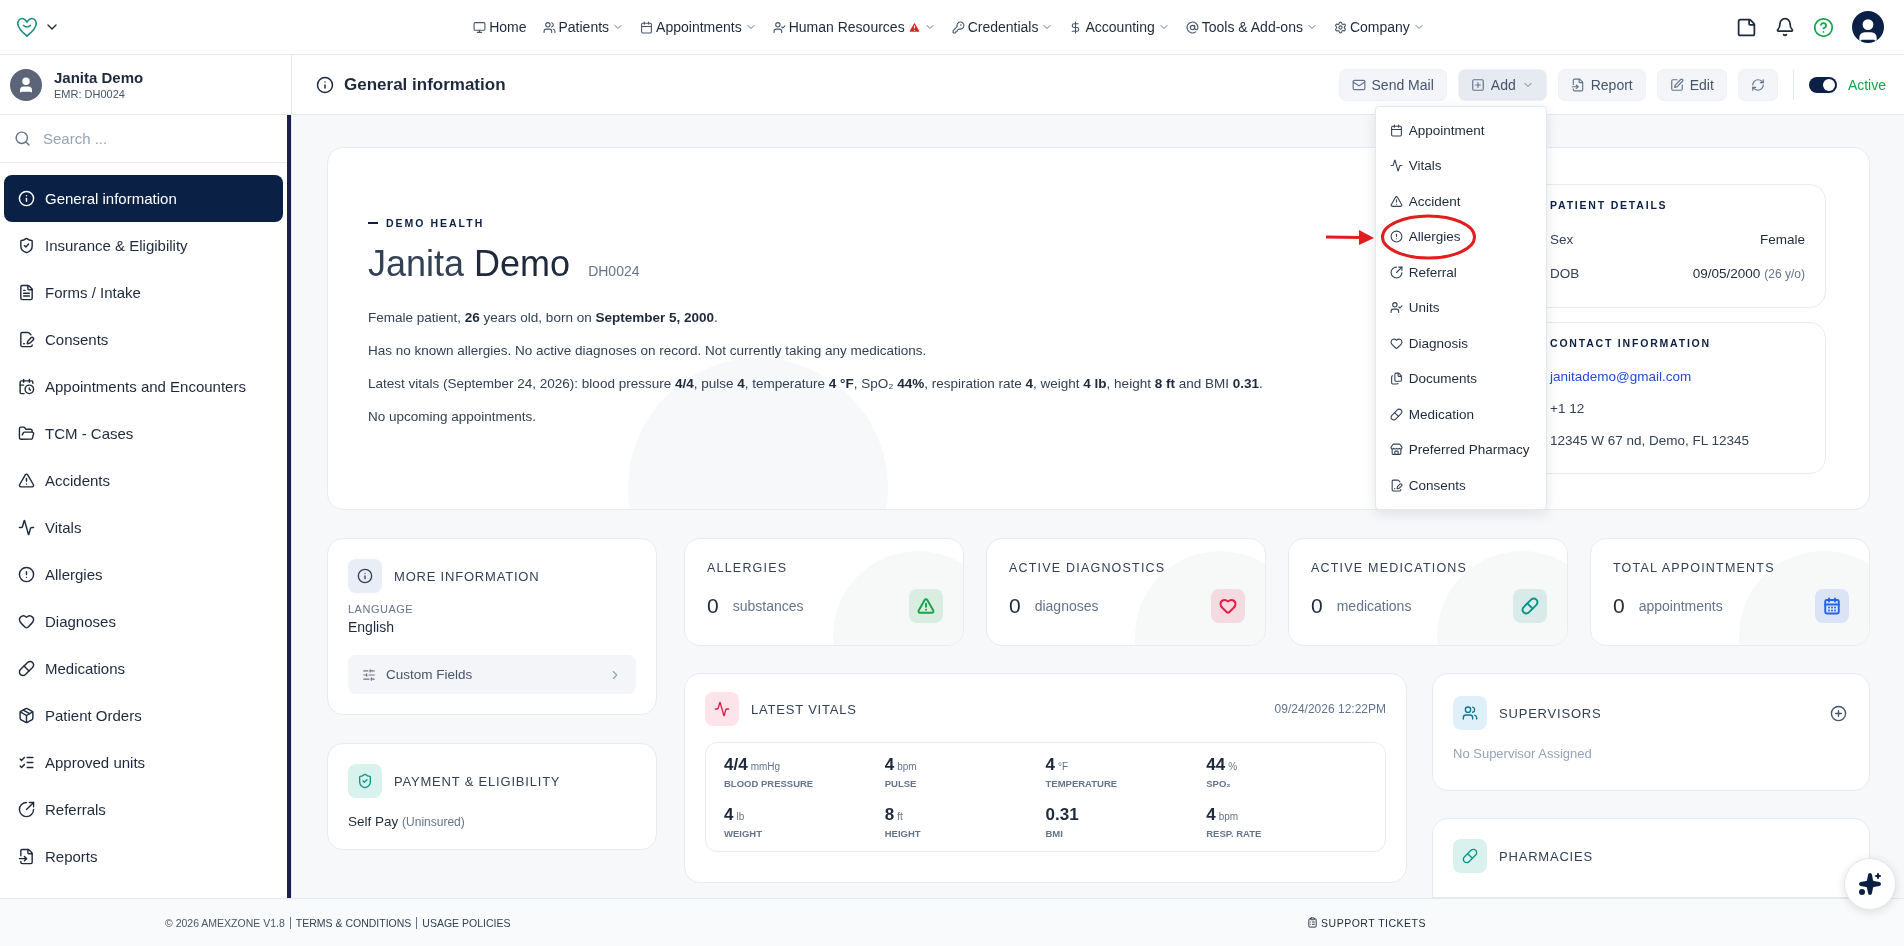 The width and height of the screenshot is (1904, 946). Describe the element at coordinates (143, 292) in the screenshot. I see `sidebar-item: Forms / Intake` at that location.